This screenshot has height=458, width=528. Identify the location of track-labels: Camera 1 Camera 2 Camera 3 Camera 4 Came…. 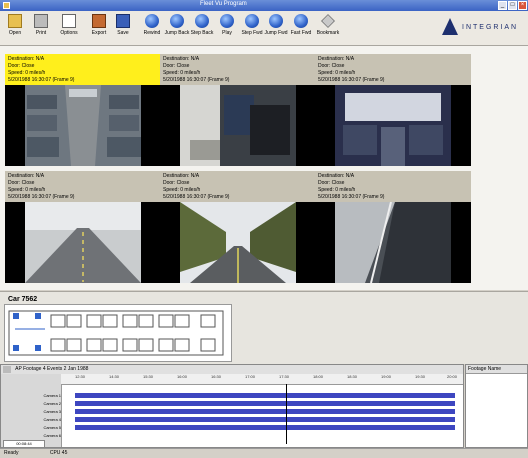
(31, 411).